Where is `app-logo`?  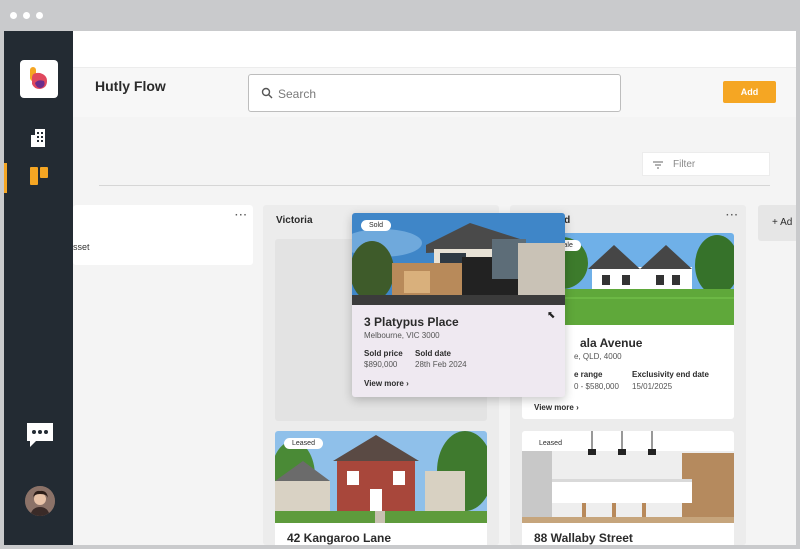
app-logo is located at coordinates (39, 79).